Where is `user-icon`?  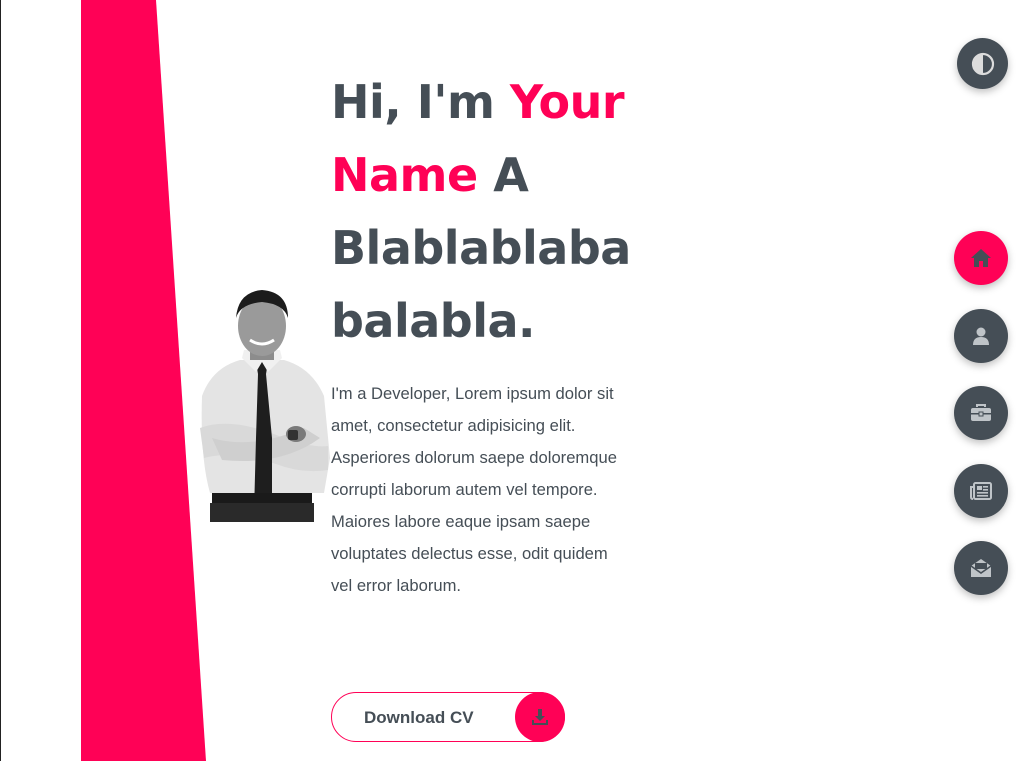
user-icon is located at coordinates (981, 336).